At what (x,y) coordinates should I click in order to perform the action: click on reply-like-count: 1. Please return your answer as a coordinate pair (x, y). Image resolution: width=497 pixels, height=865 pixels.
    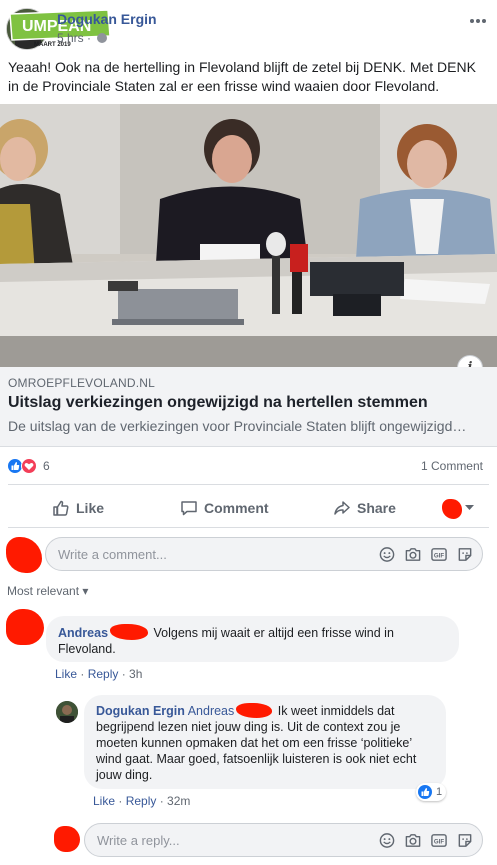
    Looking at the image, I should click on (439, 792).